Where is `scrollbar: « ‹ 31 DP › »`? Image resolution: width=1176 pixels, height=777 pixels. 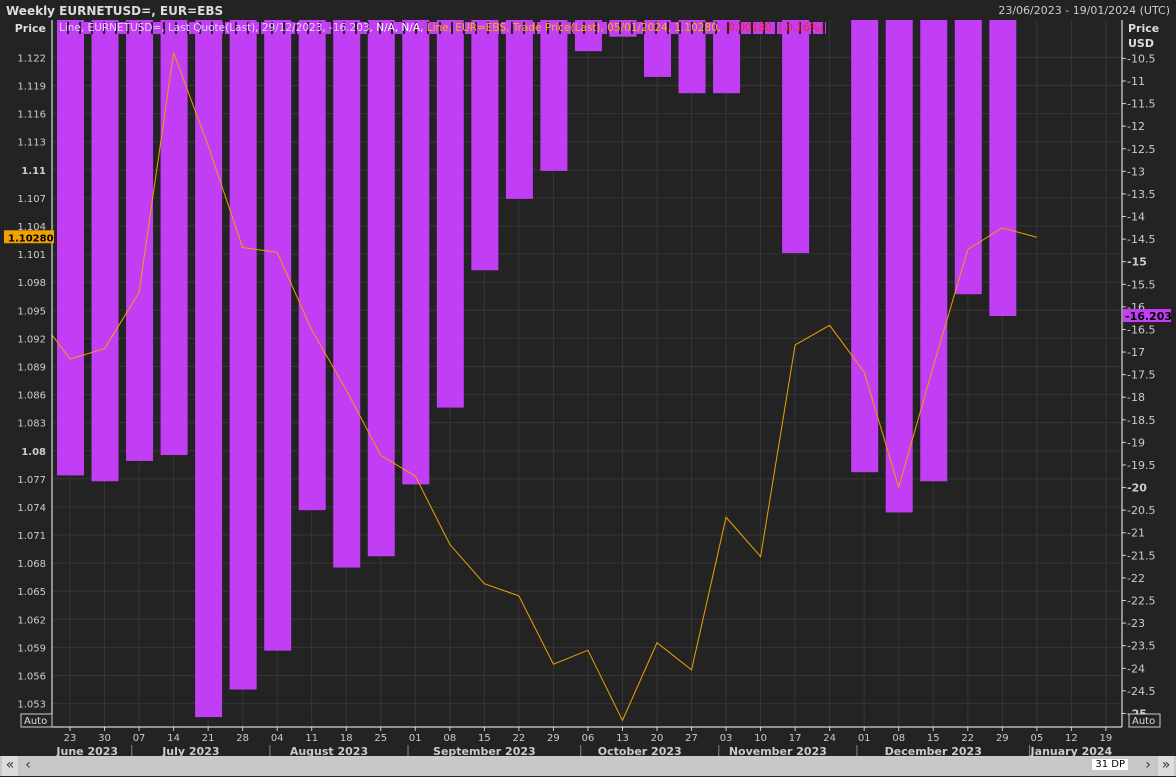
scrollbar: « ‹ 31 DP › » is located at coordinates (588, 766).